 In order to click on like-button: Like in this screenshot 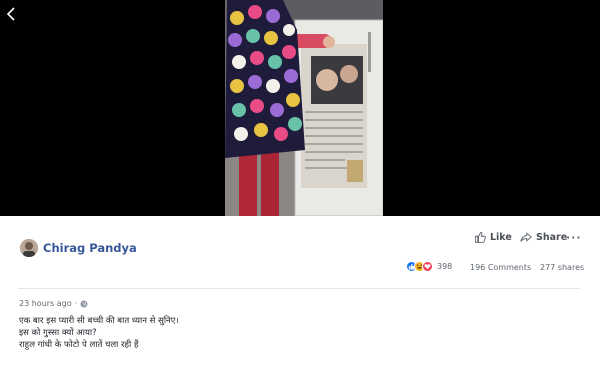, I will do `click(493, 237)`.